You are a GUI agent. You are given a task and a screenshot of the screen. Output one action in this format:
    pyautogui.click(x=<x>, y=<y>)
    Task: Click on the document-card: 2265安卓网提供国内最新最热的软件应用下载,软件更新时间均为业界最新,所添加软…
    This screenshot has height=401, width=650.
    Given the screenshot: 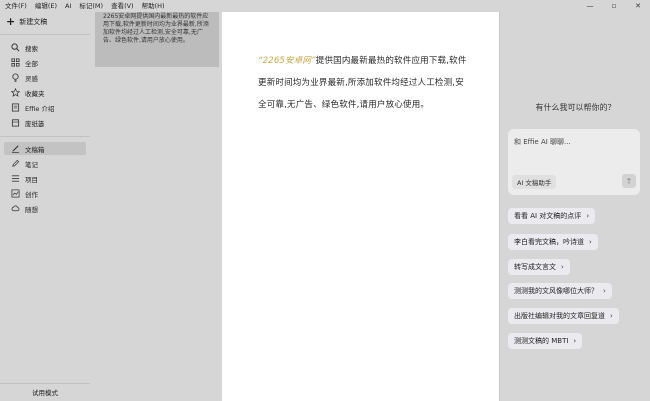 What is the action you would take?
    pyautogui.click(x=157, y=39)
    